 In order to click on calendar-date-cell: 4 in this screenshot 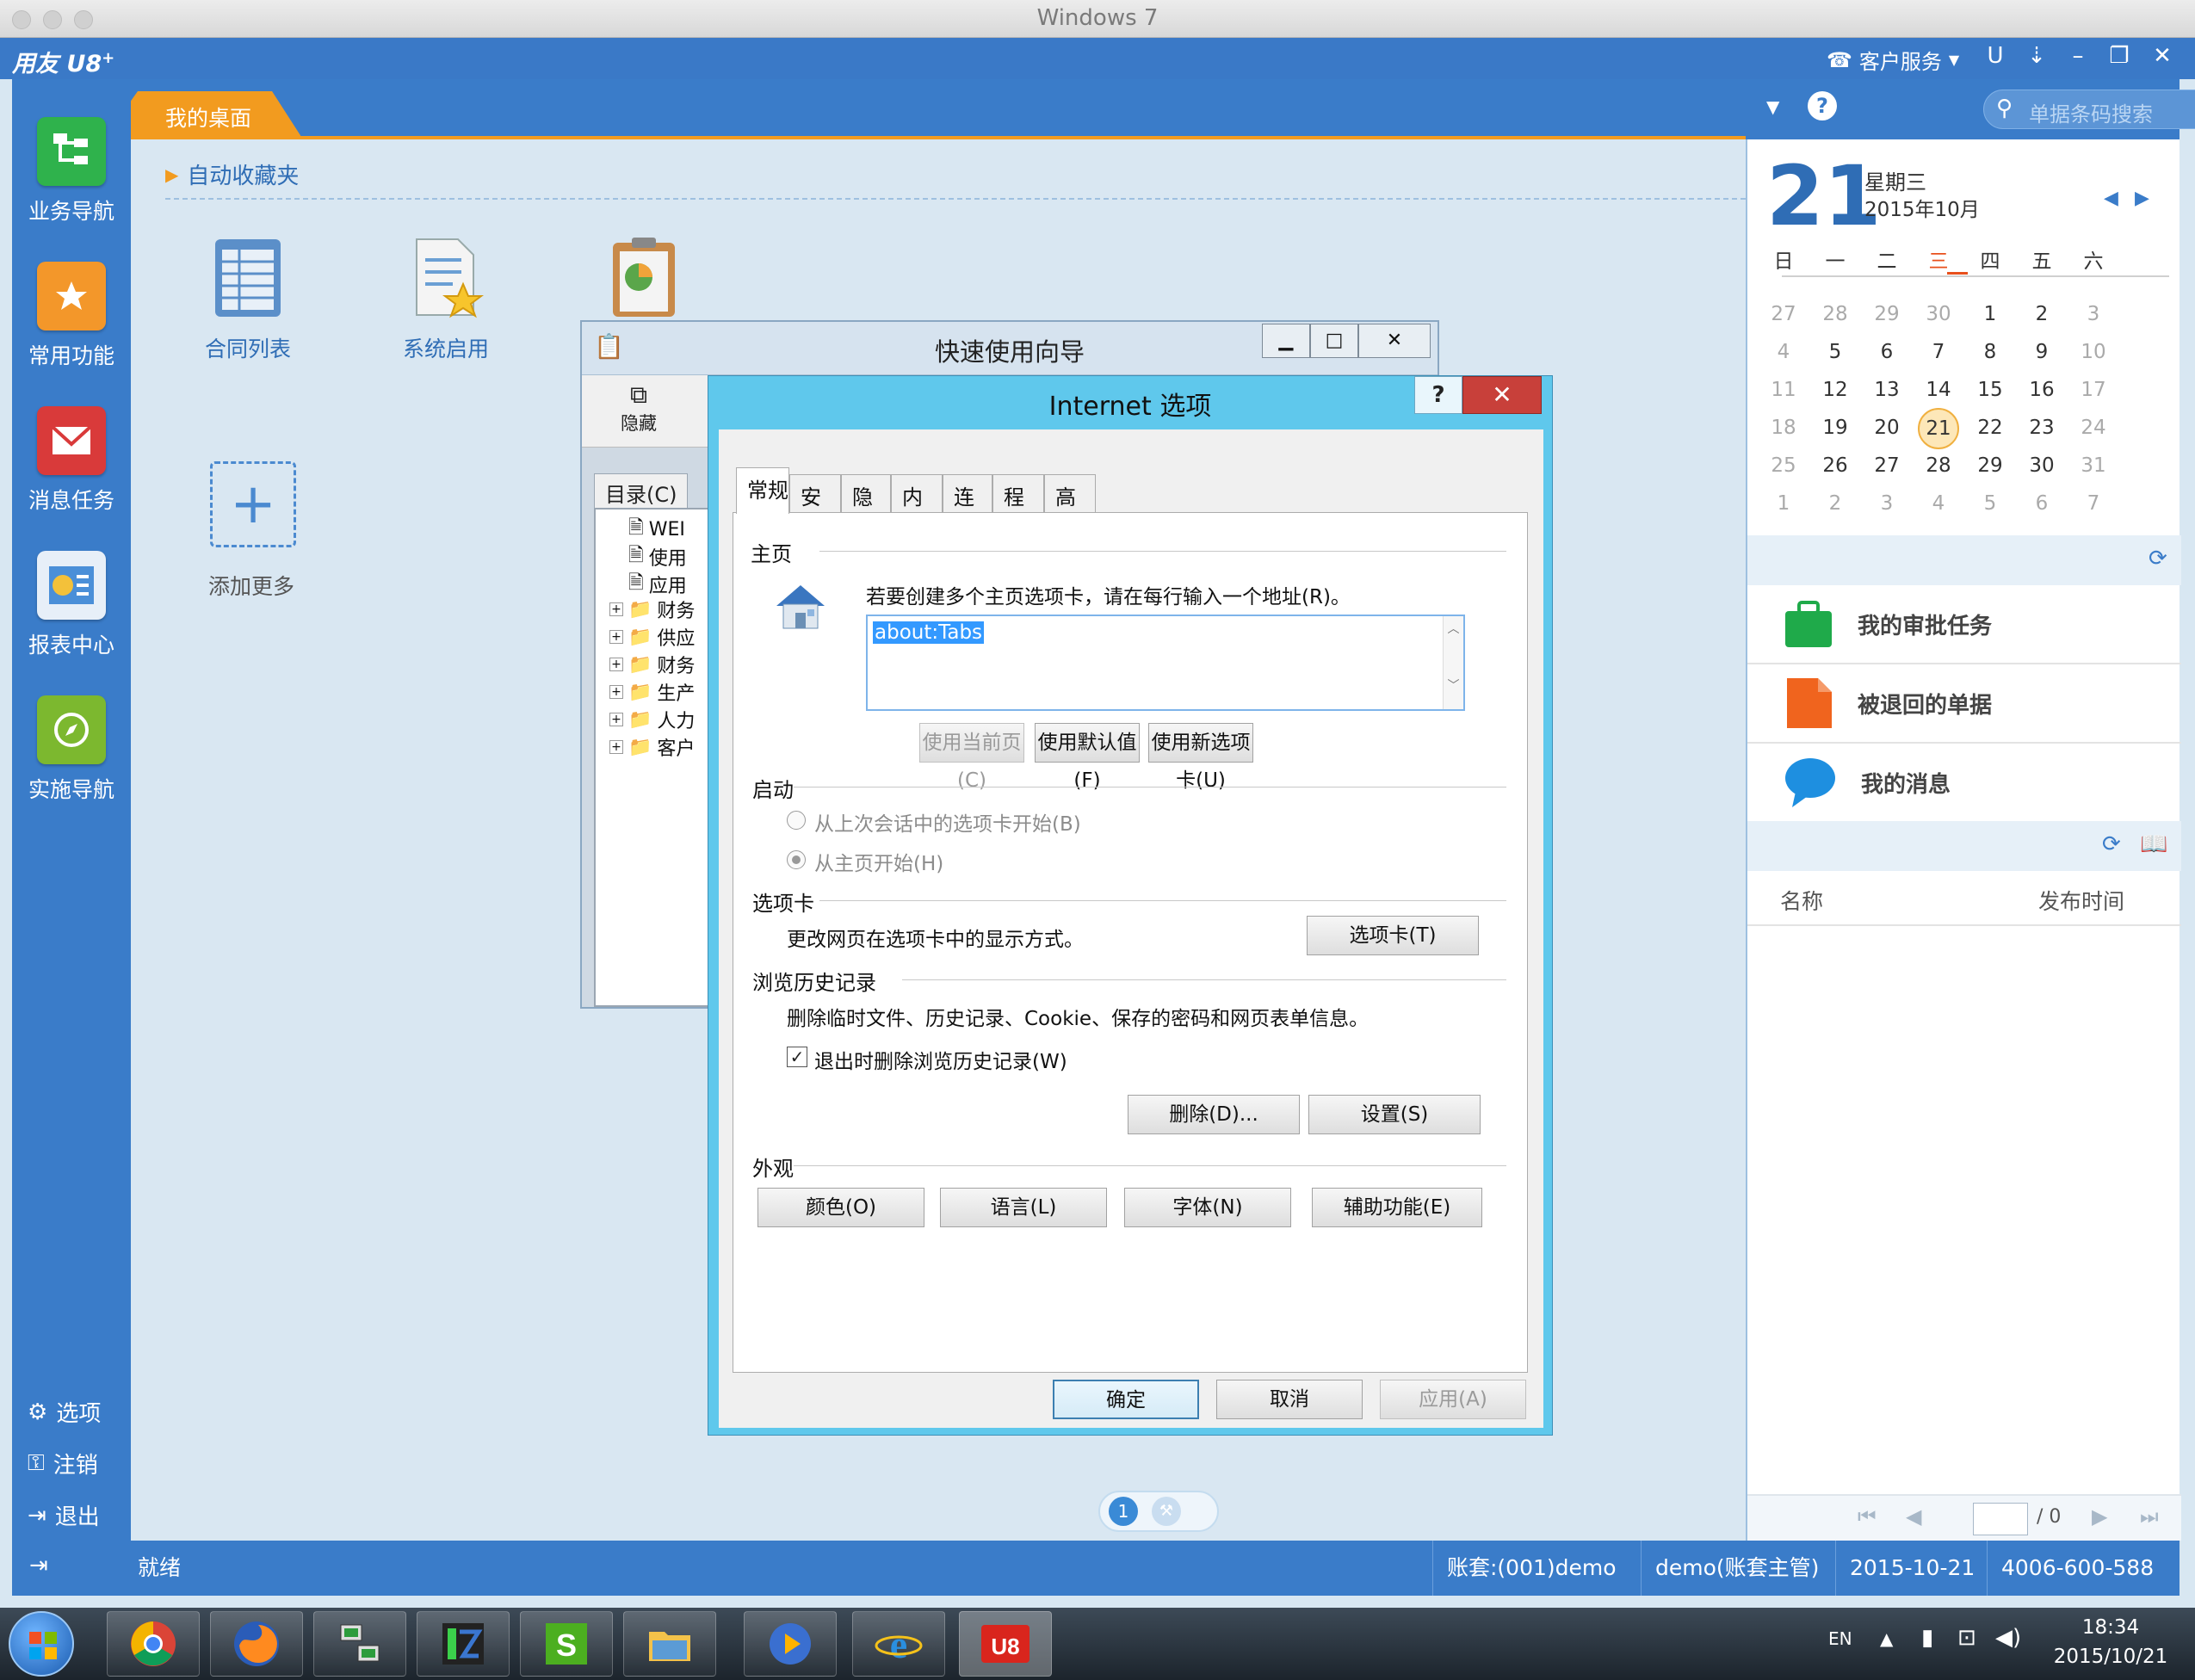, I will do `click(1938, 504)`.